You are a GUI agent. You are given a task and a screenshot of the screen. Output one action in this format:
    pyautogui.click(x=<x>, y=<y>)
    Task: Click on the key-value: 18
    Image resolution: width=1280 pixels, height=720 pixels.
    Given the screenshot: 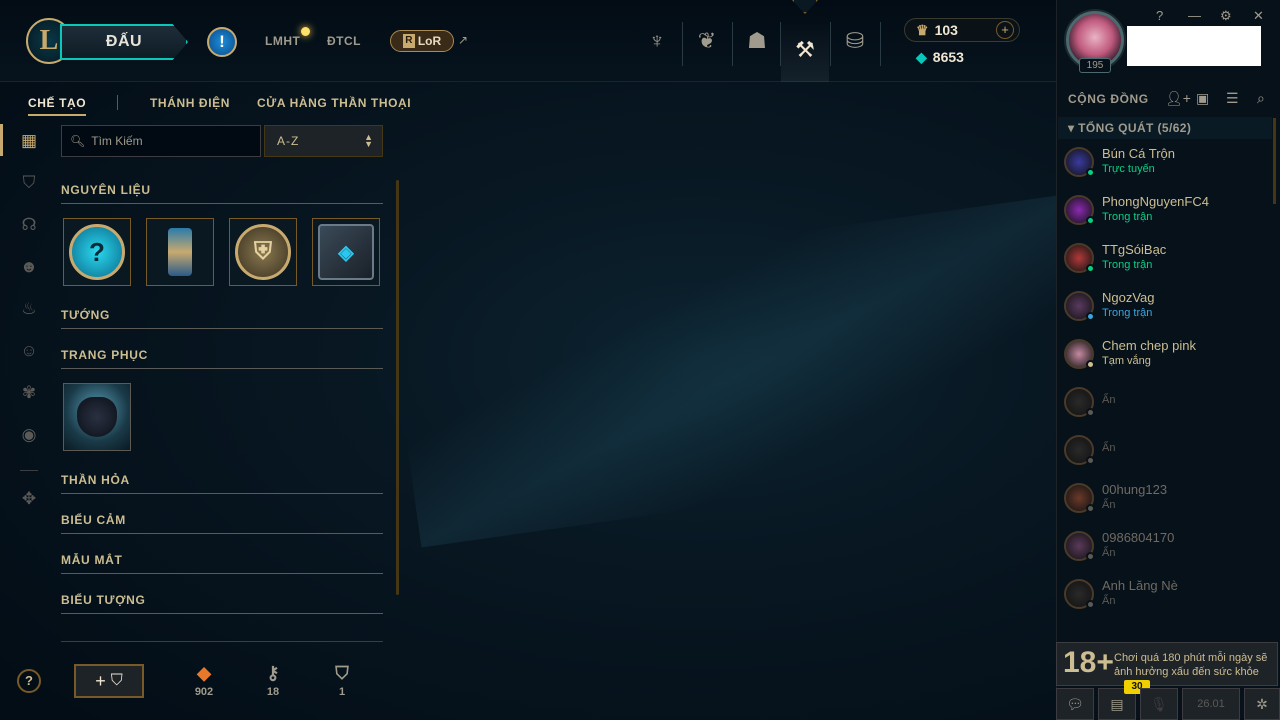 What is the action you would take?
    pyautogui.click(x=273, y=692)
    